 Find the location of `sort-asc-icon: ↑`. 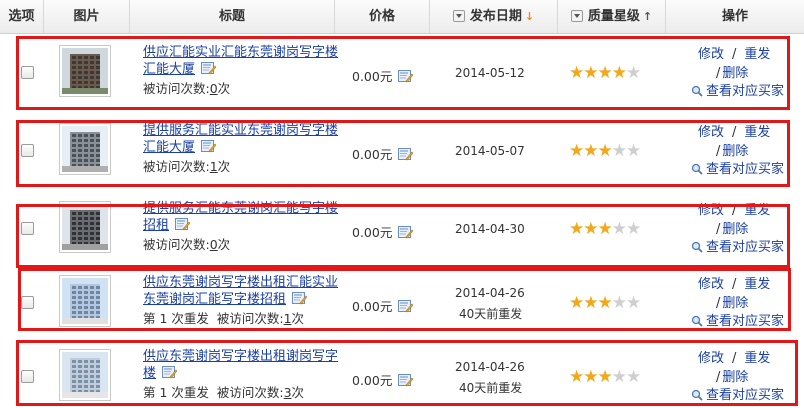

sort-asc-icon: ↑ is located at coordinates (647, 16).